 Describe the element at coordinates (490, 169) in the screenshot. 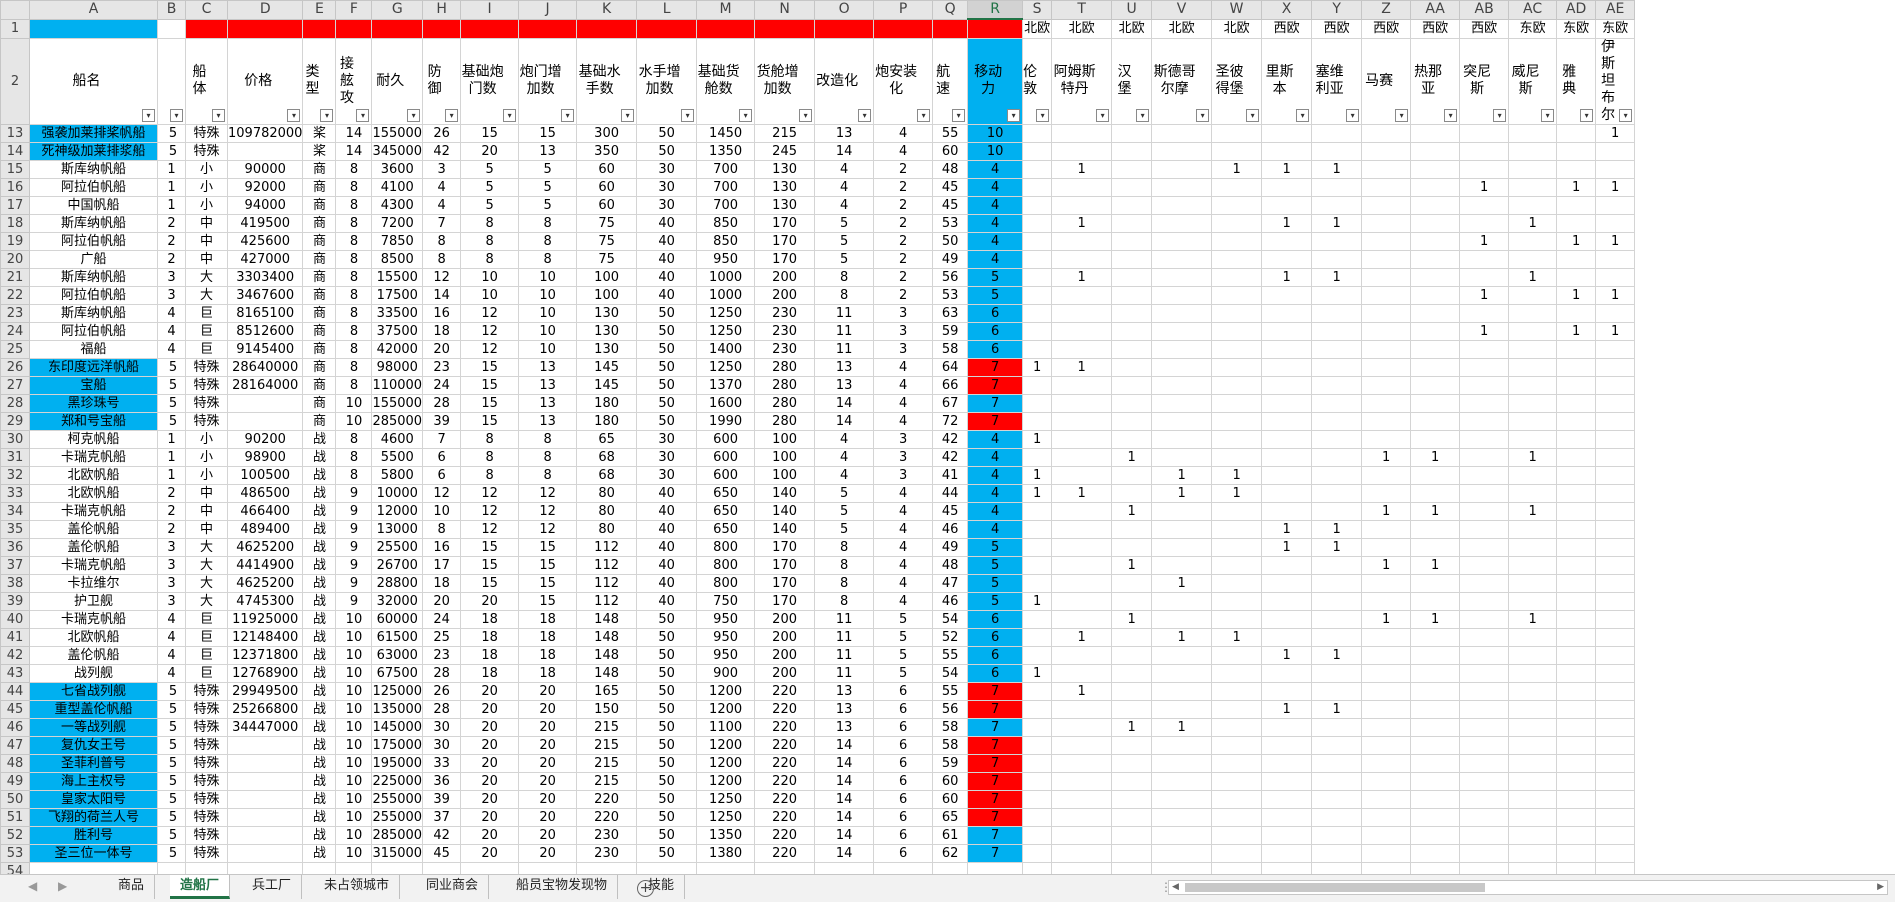

I see `cell-i: 5` at that location.